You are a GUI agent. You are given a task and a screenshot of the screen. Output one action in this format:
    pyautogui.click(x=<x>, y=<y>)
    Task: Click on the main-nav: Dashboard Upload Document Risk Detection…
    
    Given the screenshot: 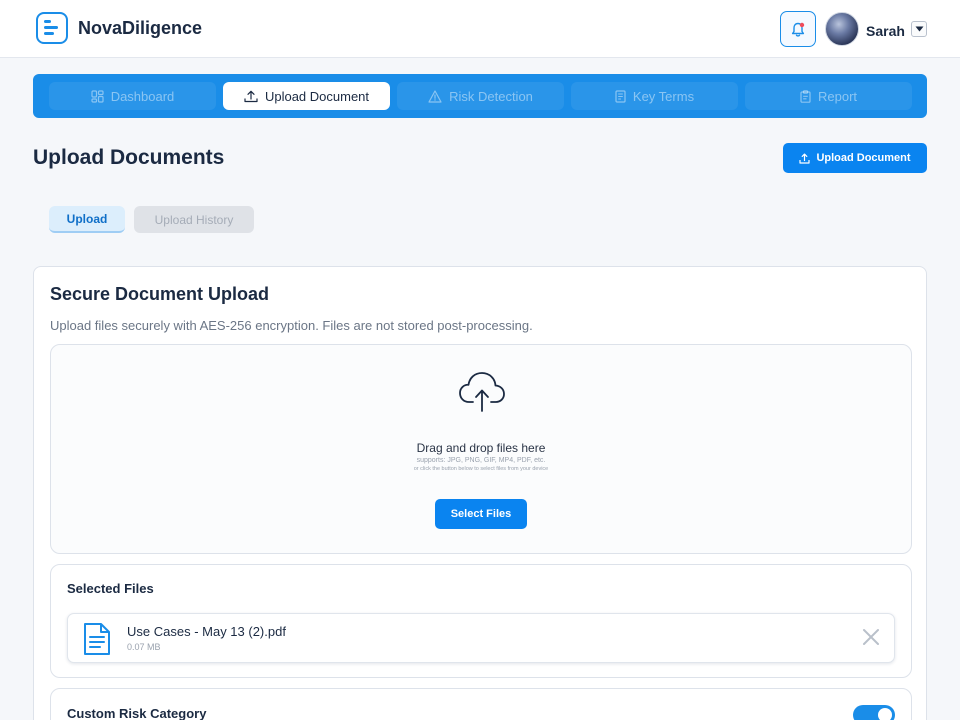 What is the action you would take?
    pyautogui.click(x=480, y=96)
    